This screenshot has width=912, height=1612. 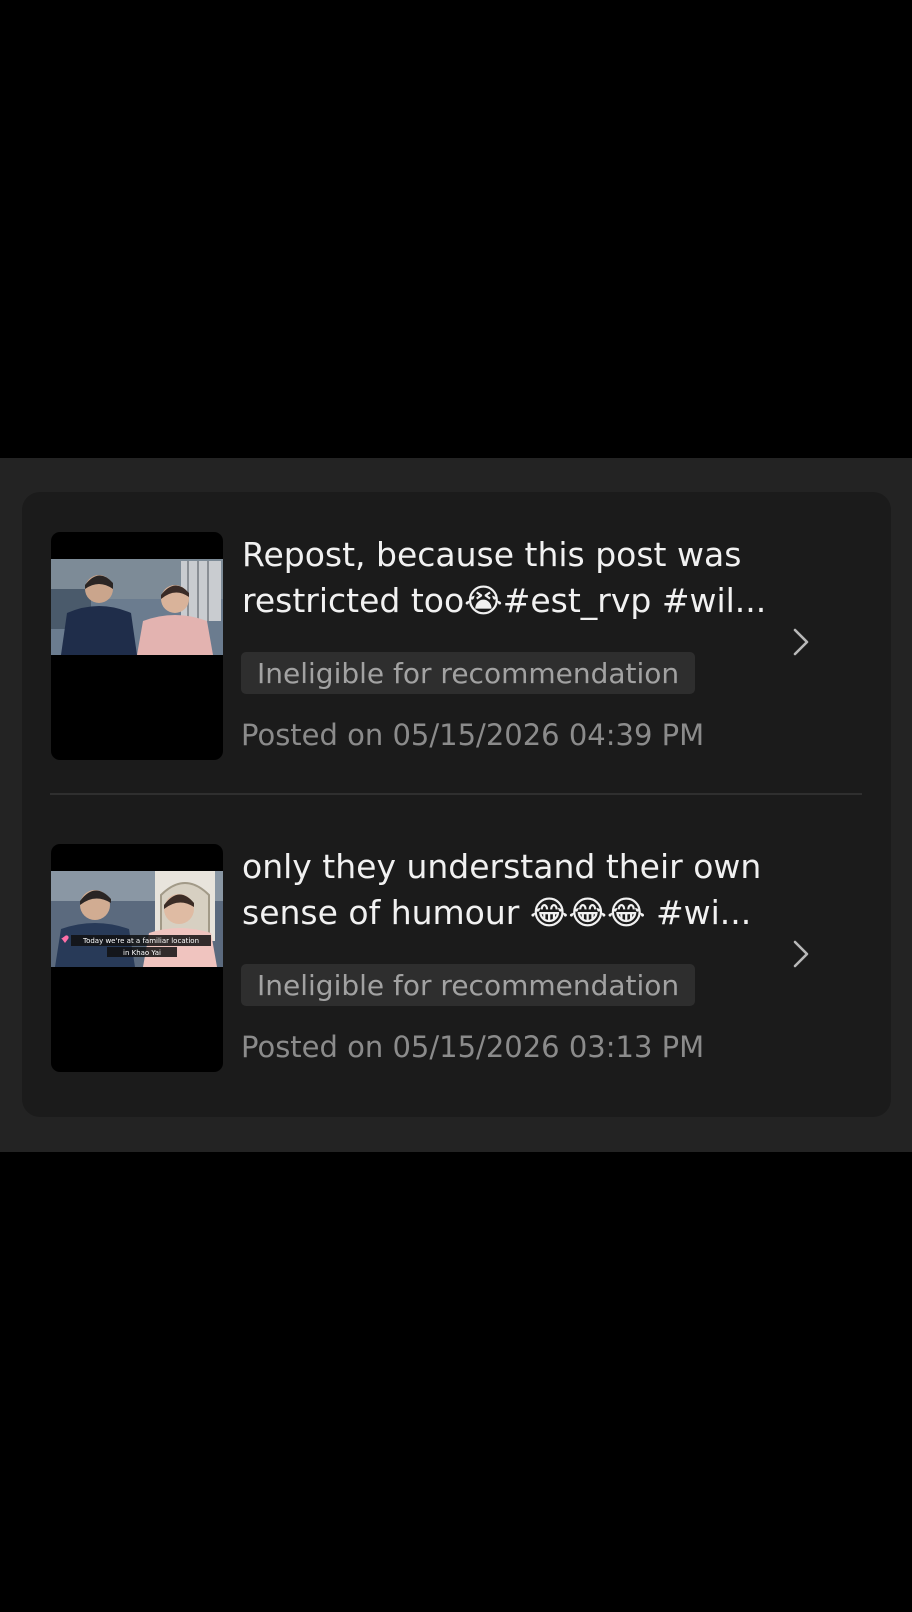 What do you see at coordinates (140, 941) in the screenshot?
I see `thumbnail-subtitle: Today we're at a familiar location` at bounding box center [140, 941].